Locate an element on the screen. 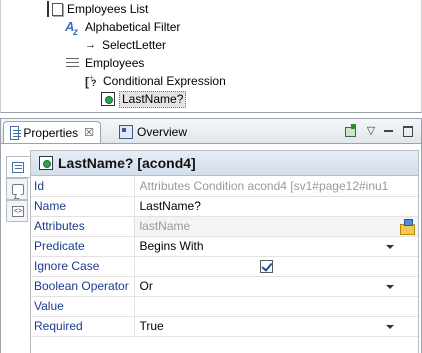 The image size is (422, 353). tree-item-label: Alphabetical Filter is located at coordinates (133, 27).